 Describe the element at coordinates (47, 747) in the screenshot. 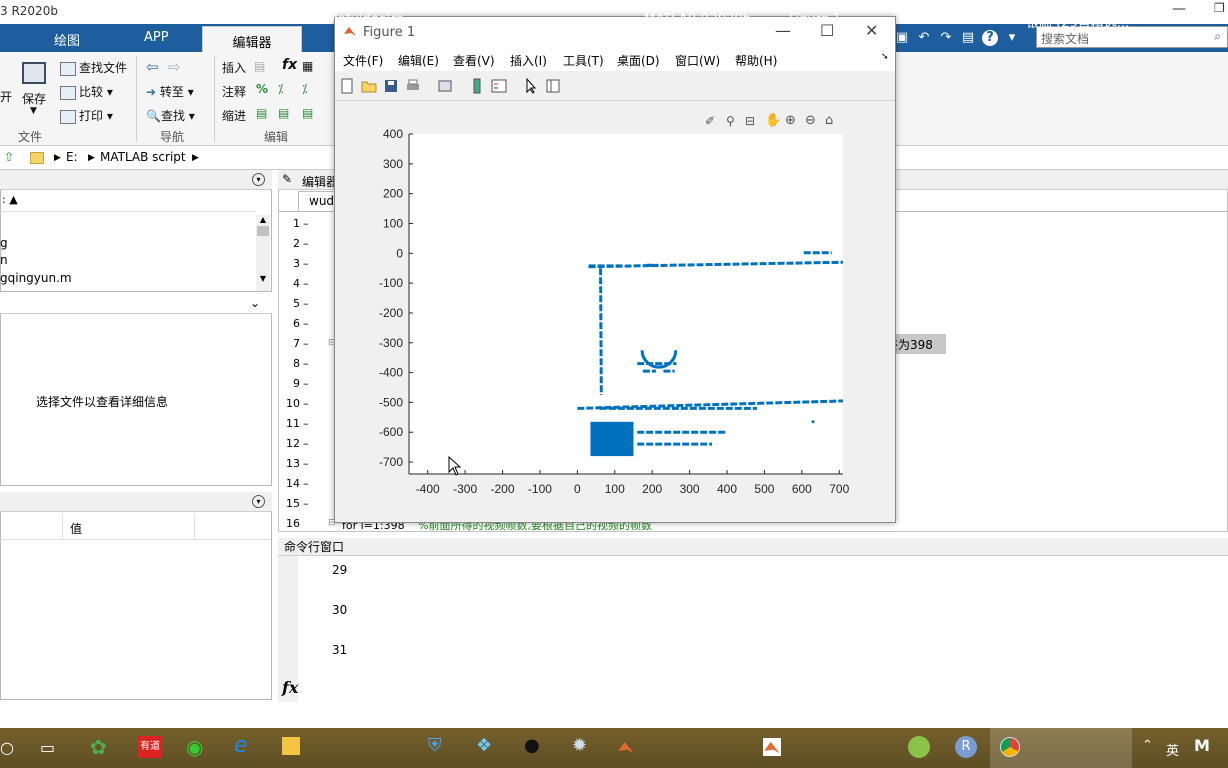

I see `task-view-icon: ▭` at that location.